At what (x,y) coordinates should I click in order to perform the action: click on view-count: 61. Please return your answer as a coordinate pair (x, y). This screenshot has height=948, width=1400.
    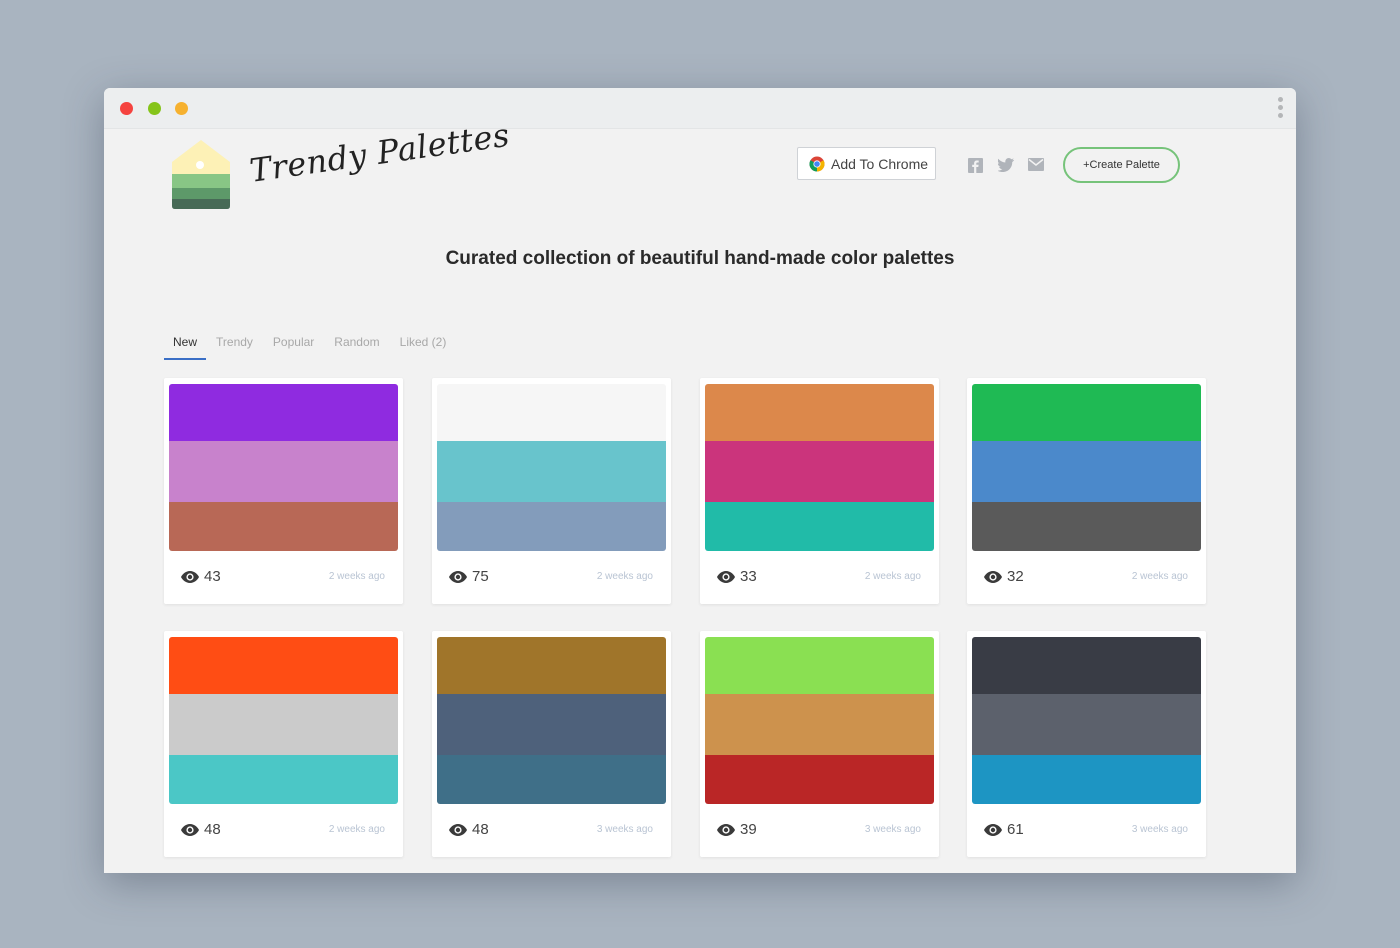
    Looking at the image, I should click on (1004, 829).